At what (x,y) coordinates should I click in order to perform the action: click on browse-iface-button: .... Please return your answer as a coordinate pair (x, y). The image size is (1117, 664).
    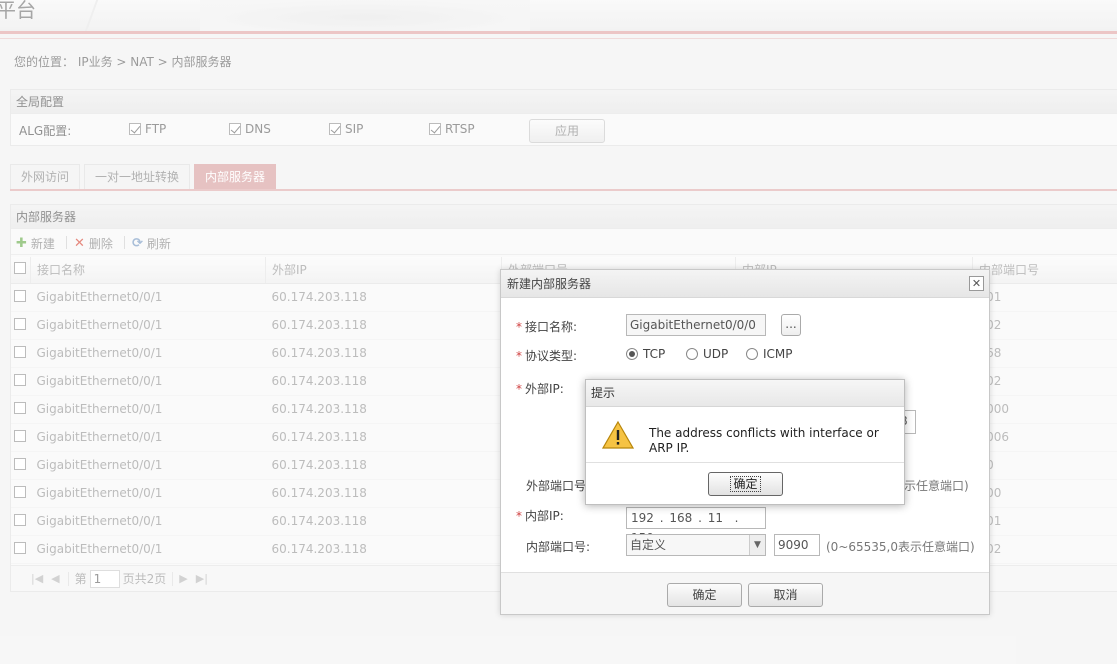
    Looking at the image, I should click on (791, 325).